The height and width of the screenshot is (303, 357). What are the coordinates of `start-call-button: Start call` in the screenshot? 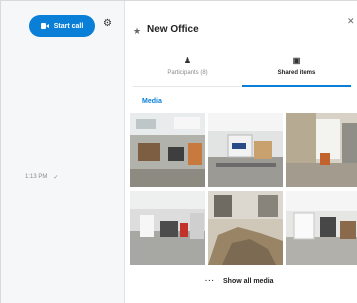 It's located at (62, 26).